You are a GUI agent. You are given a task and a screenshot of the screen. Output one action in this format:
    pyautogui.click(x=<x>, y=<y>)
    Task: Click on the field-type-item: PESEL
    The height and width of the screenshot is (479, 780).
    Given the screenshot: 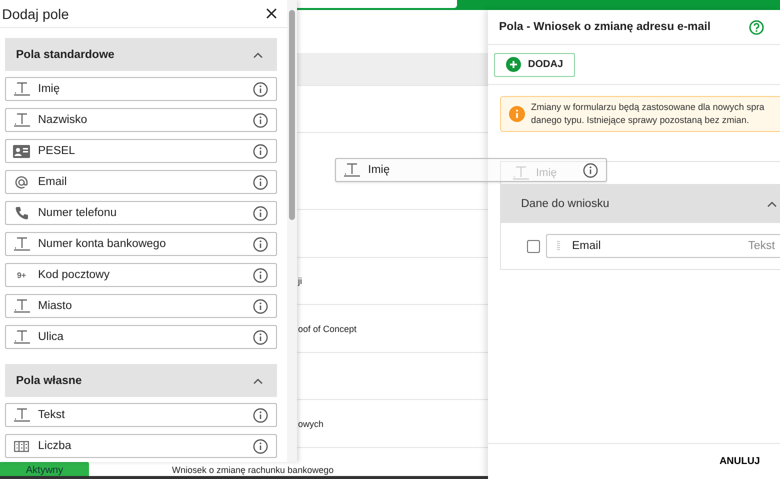 What is the action you would take?
    pyautogui.click(x=141, y=151)
    